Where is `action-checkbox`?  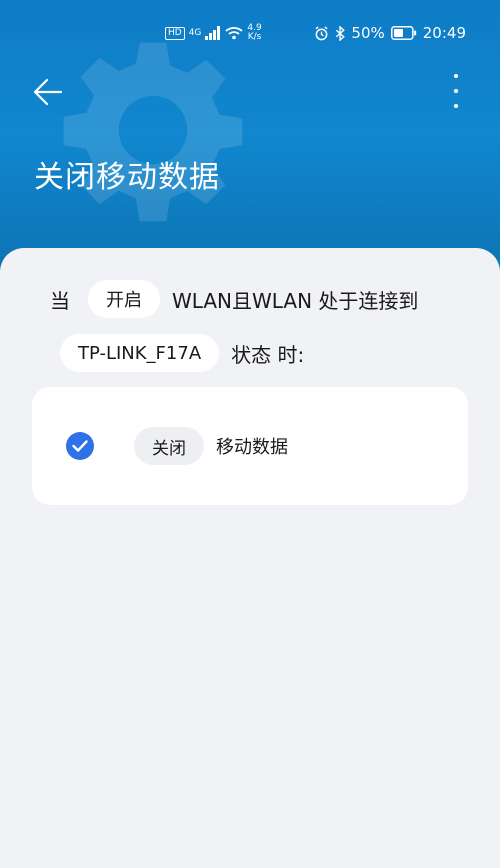
action-checkbox is located at coordinates (80, 446).